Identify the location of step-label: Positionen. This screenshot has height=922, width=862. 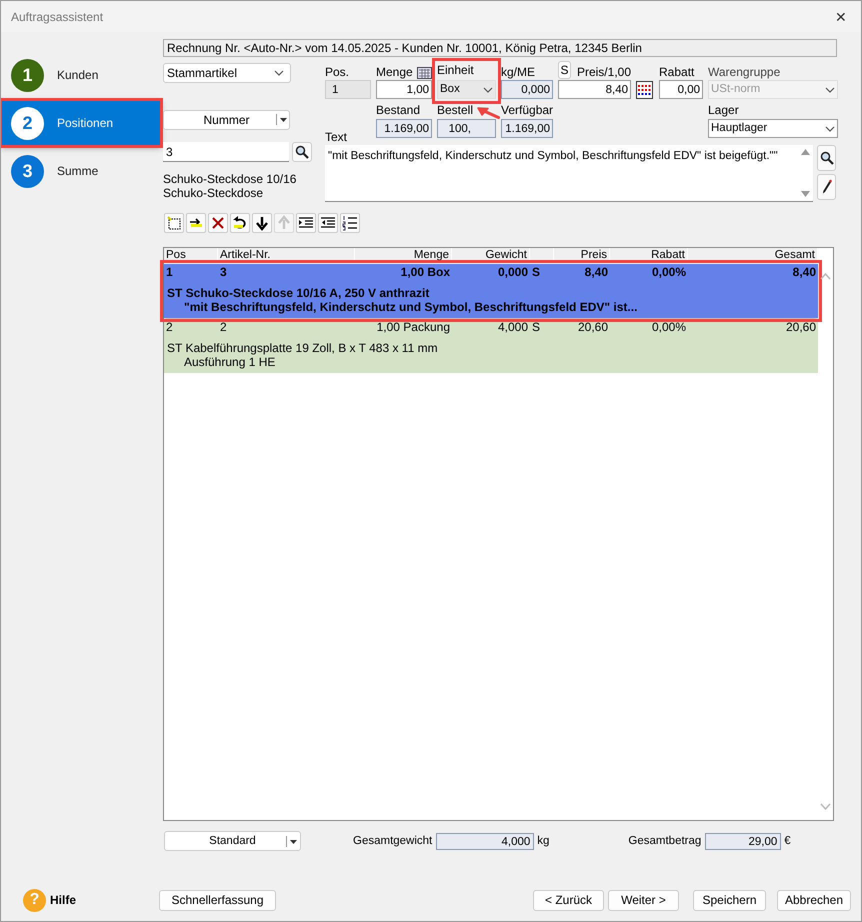
(85, 123).